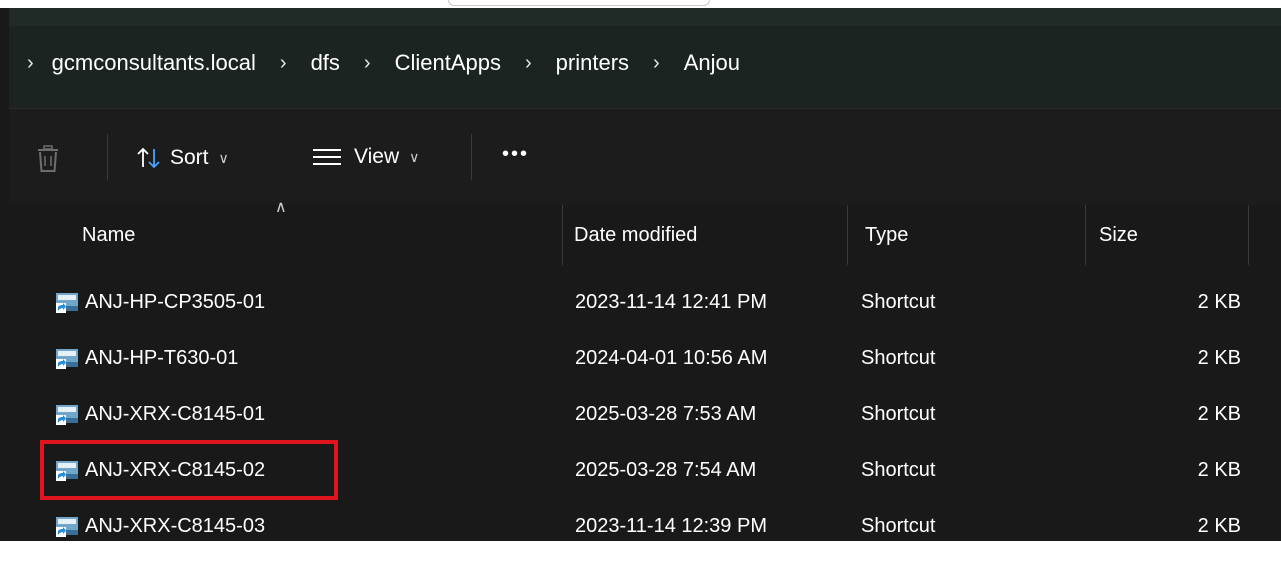 This screenshot has height=562, width=1281. Describe the element at coordinates (377, 156) in the screenshot. I see `view-label: View` at that location.